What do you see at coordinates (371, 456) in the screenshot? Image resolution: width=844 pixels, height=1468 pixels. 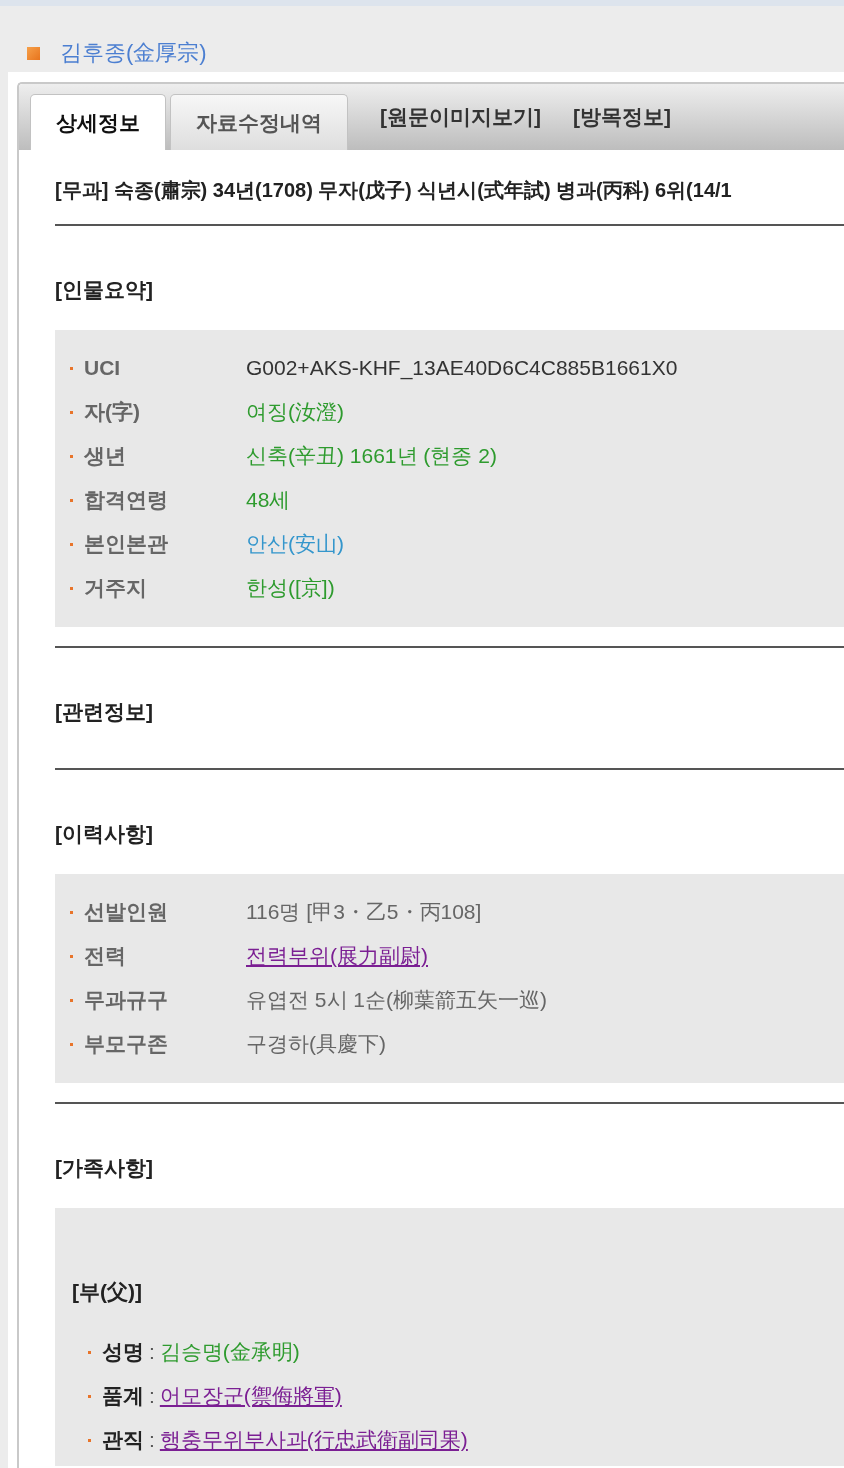 I see `field-value: 신축(辛丑) 1661년 (현종 2)` at bounding box center [371, 456].